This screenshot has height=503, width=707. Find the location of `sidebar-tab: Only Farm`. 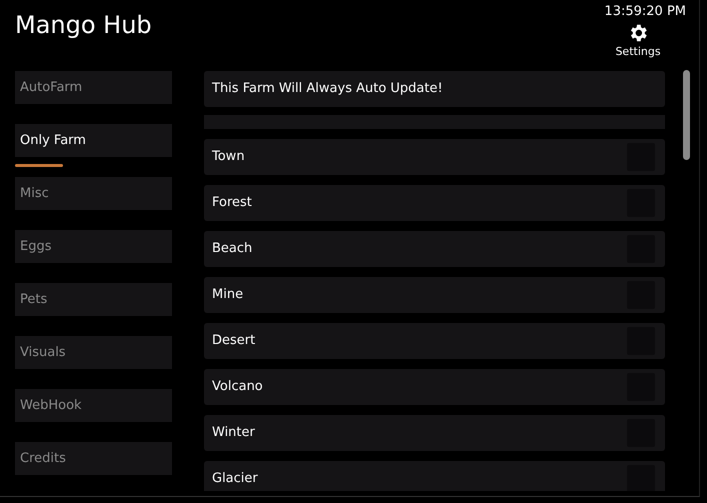

sidebar-tab: Only Farm is located at coordinates (93, 140).